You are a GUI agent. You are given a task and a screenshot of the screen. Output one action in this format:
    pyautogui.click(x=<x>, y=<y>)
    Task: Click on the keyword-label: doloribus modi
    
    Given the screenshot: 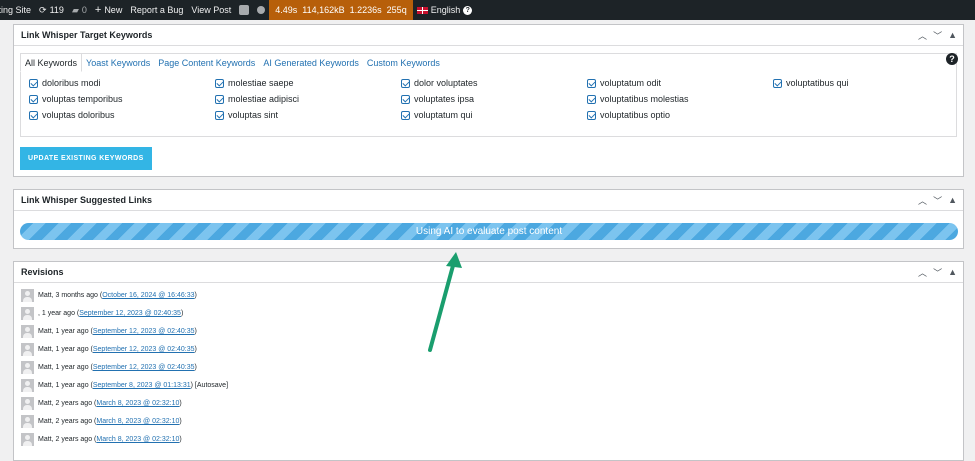 What is the action you would take?
    pyautogui.click(x=71, y=83)
    